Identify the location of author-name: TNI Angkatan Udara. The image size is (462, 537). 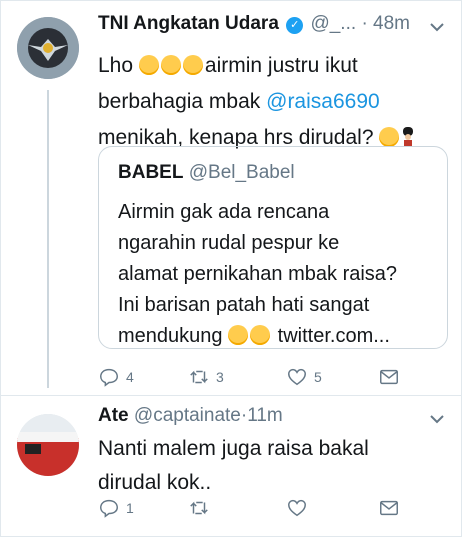
(188, 23).